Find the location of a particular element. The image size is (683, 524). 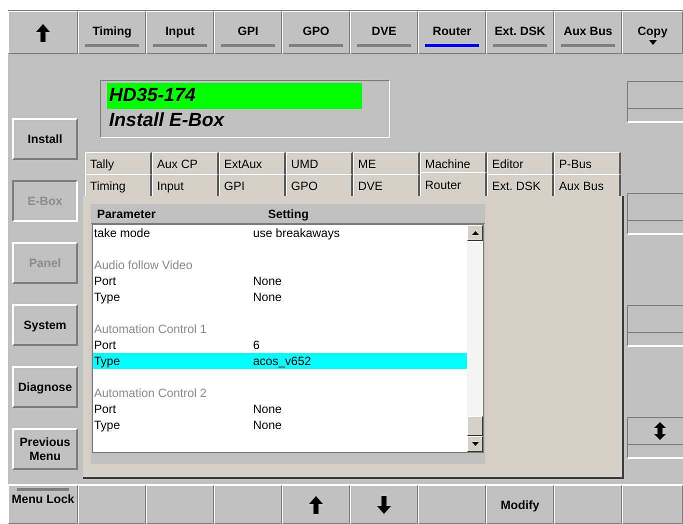

menu-tab: DVE is located at coordinates (384, 32).